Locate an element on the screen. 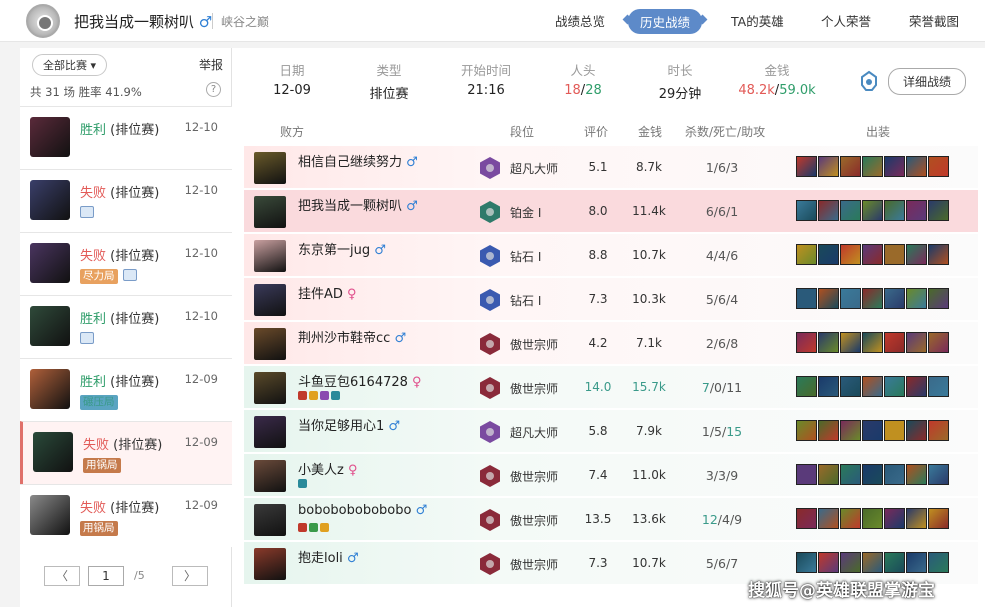  tab-match-history: 历史战绩 is located at coordinates (665, 21).